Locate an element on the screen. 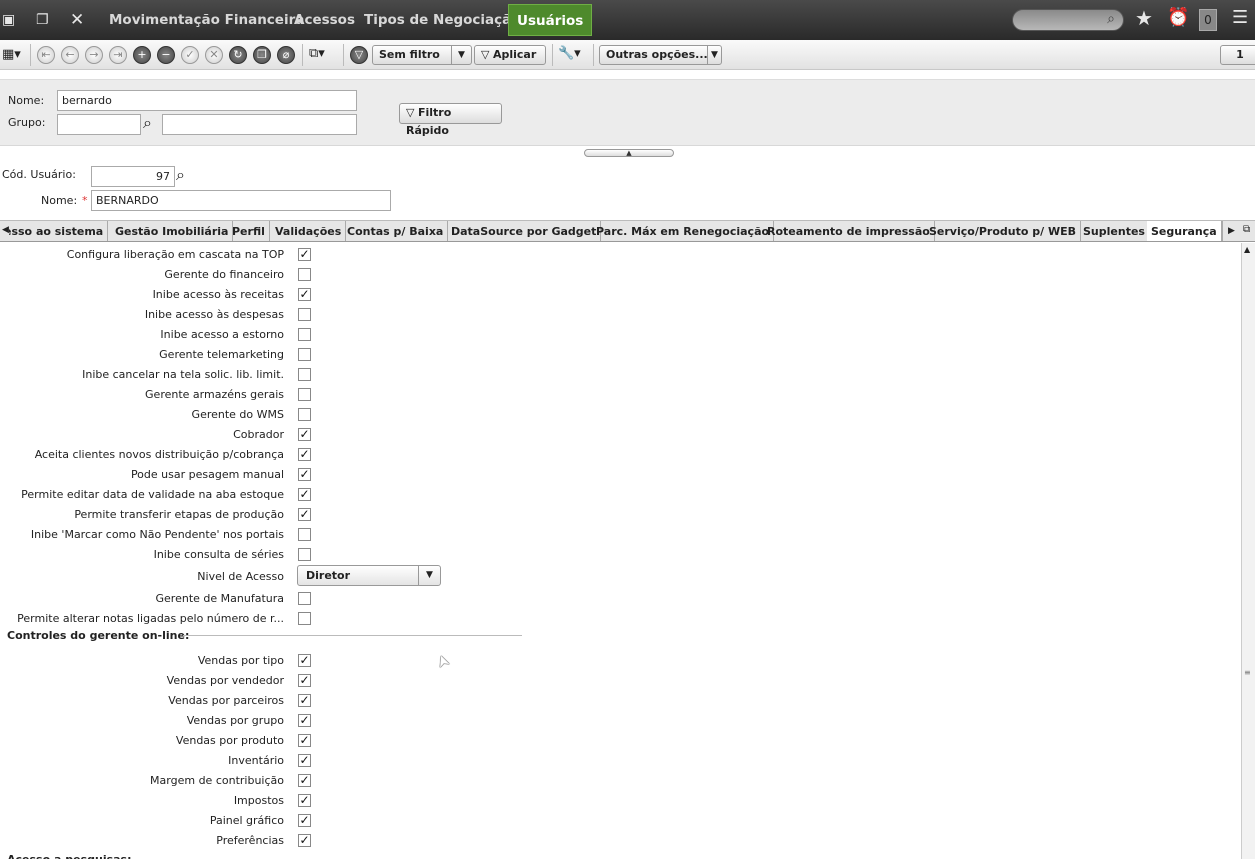  user-name-input: BERNARDO is located at coordinates (241, 200).